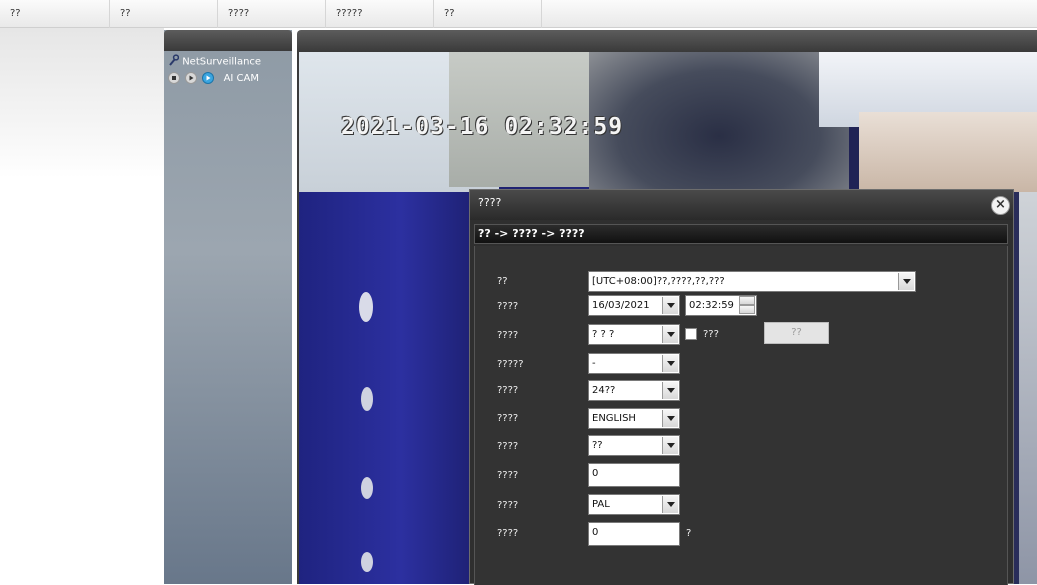 This screenshot has height=585, width=1037. I want to click on hdd-full-value: ??, so click(597, 445).